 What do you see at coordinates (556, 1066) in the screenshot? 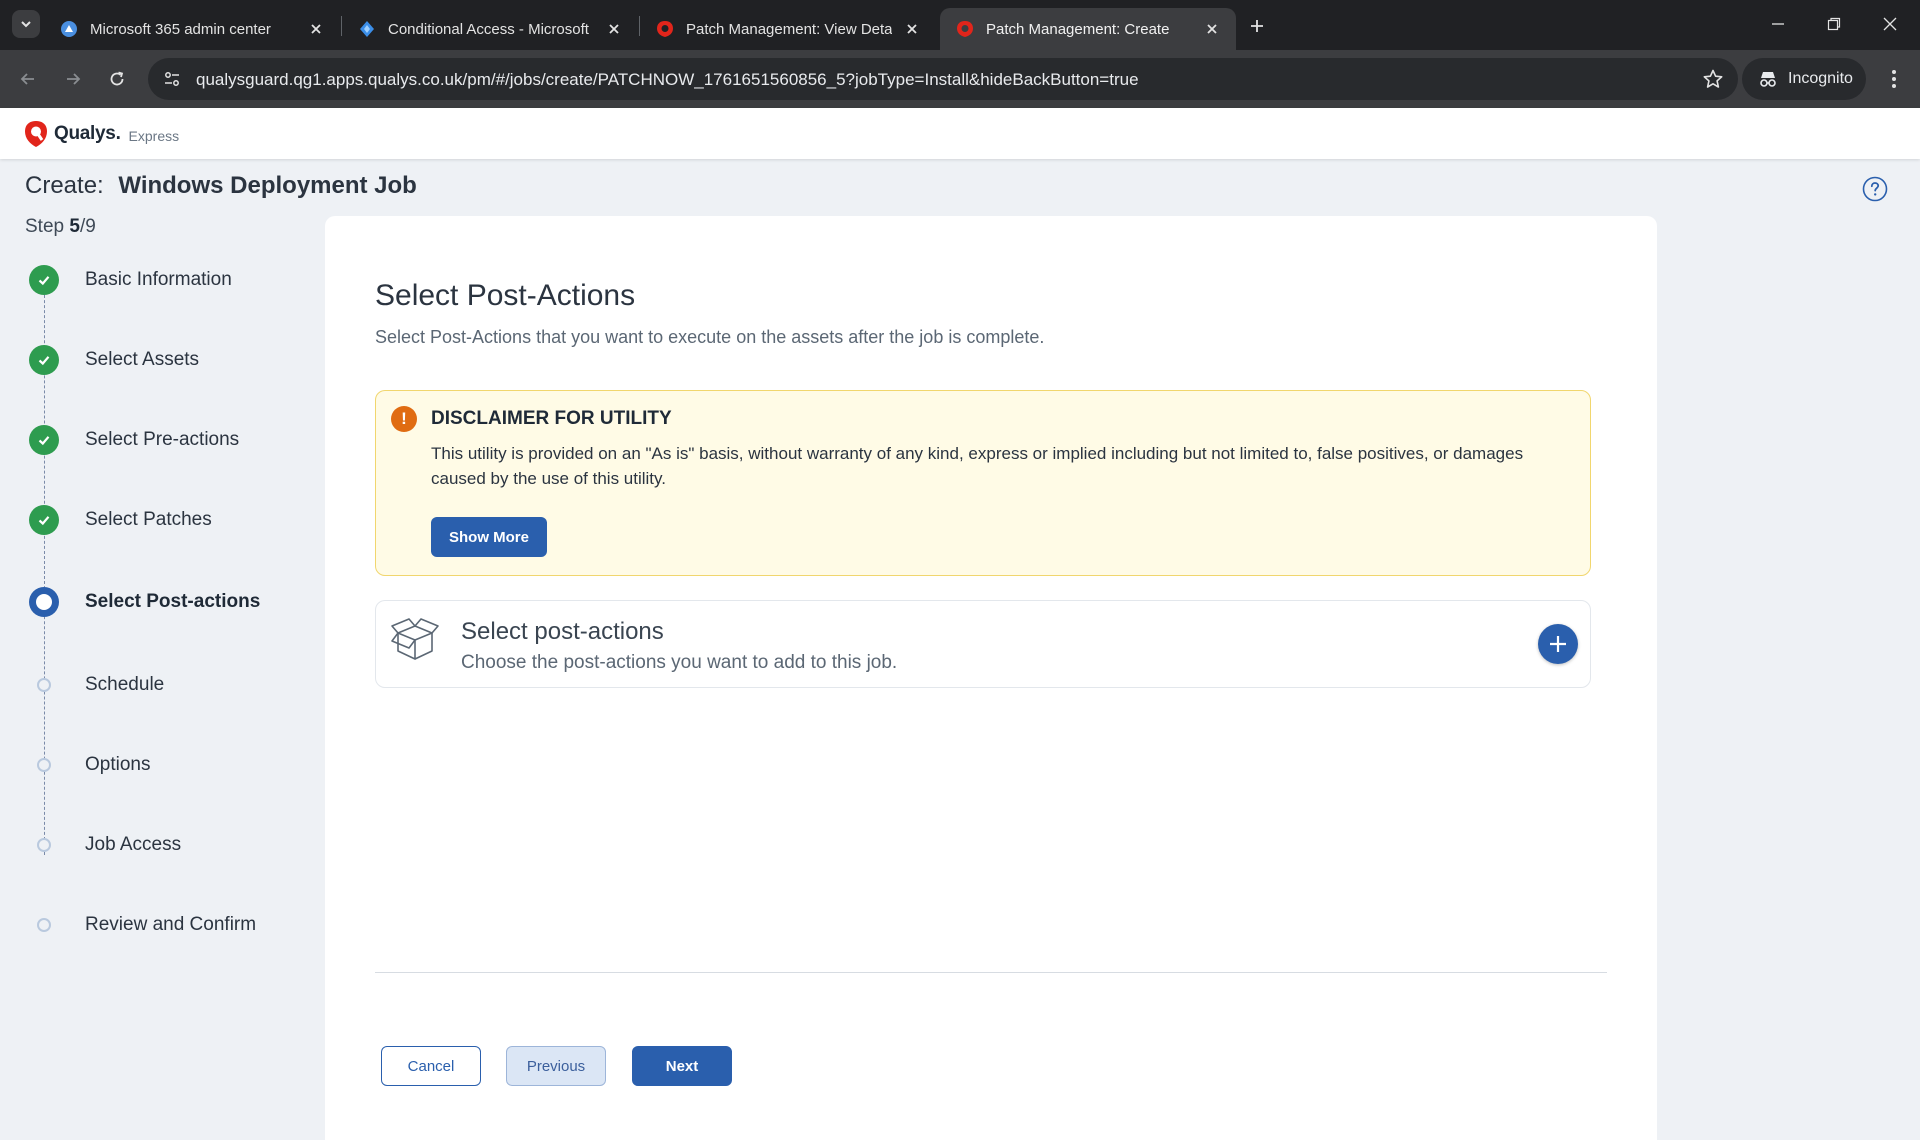
I see `previous-button: Previous` at bounding box center [556, 1066].